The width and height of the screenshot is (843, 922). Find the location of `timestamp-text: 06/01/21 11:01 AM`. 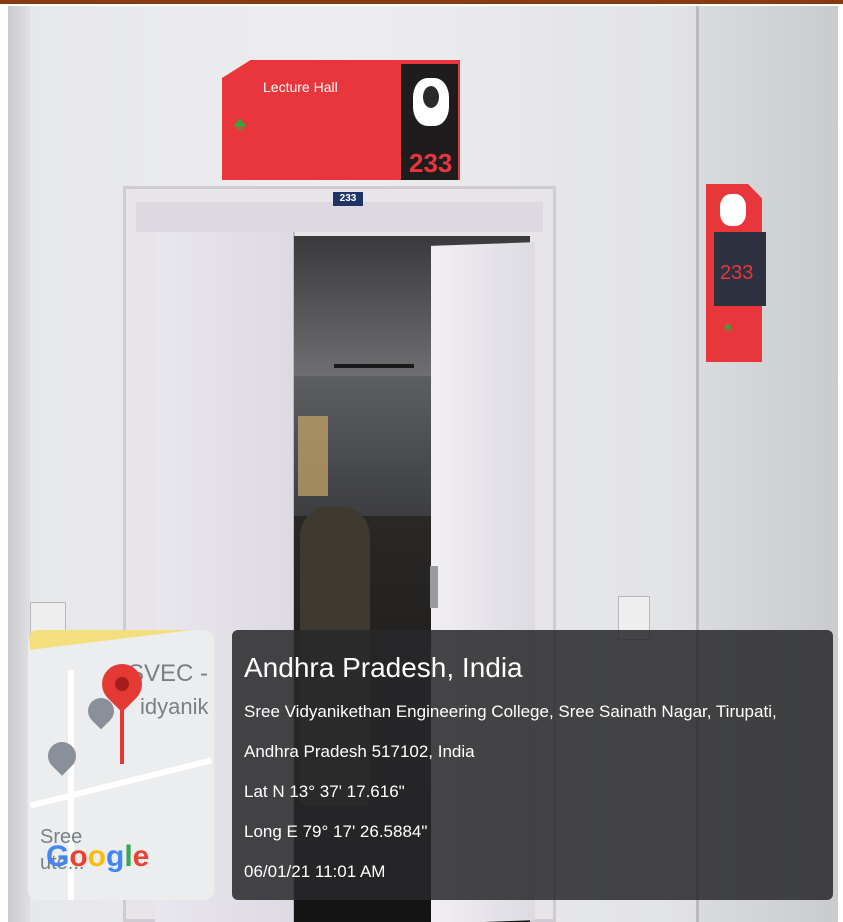

timestamp-text: 06/01/21 11:01 AM is located at coordinates (315, 871).